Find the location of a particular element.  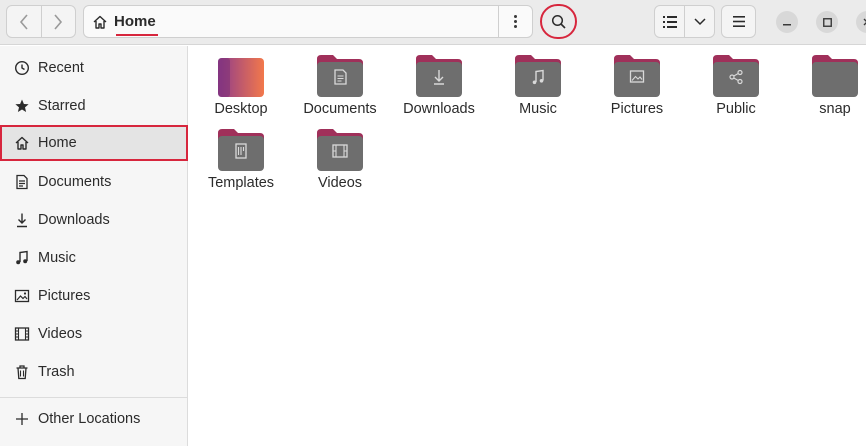

file-item-pictures: Pictures is located at coordinates (633, 81).